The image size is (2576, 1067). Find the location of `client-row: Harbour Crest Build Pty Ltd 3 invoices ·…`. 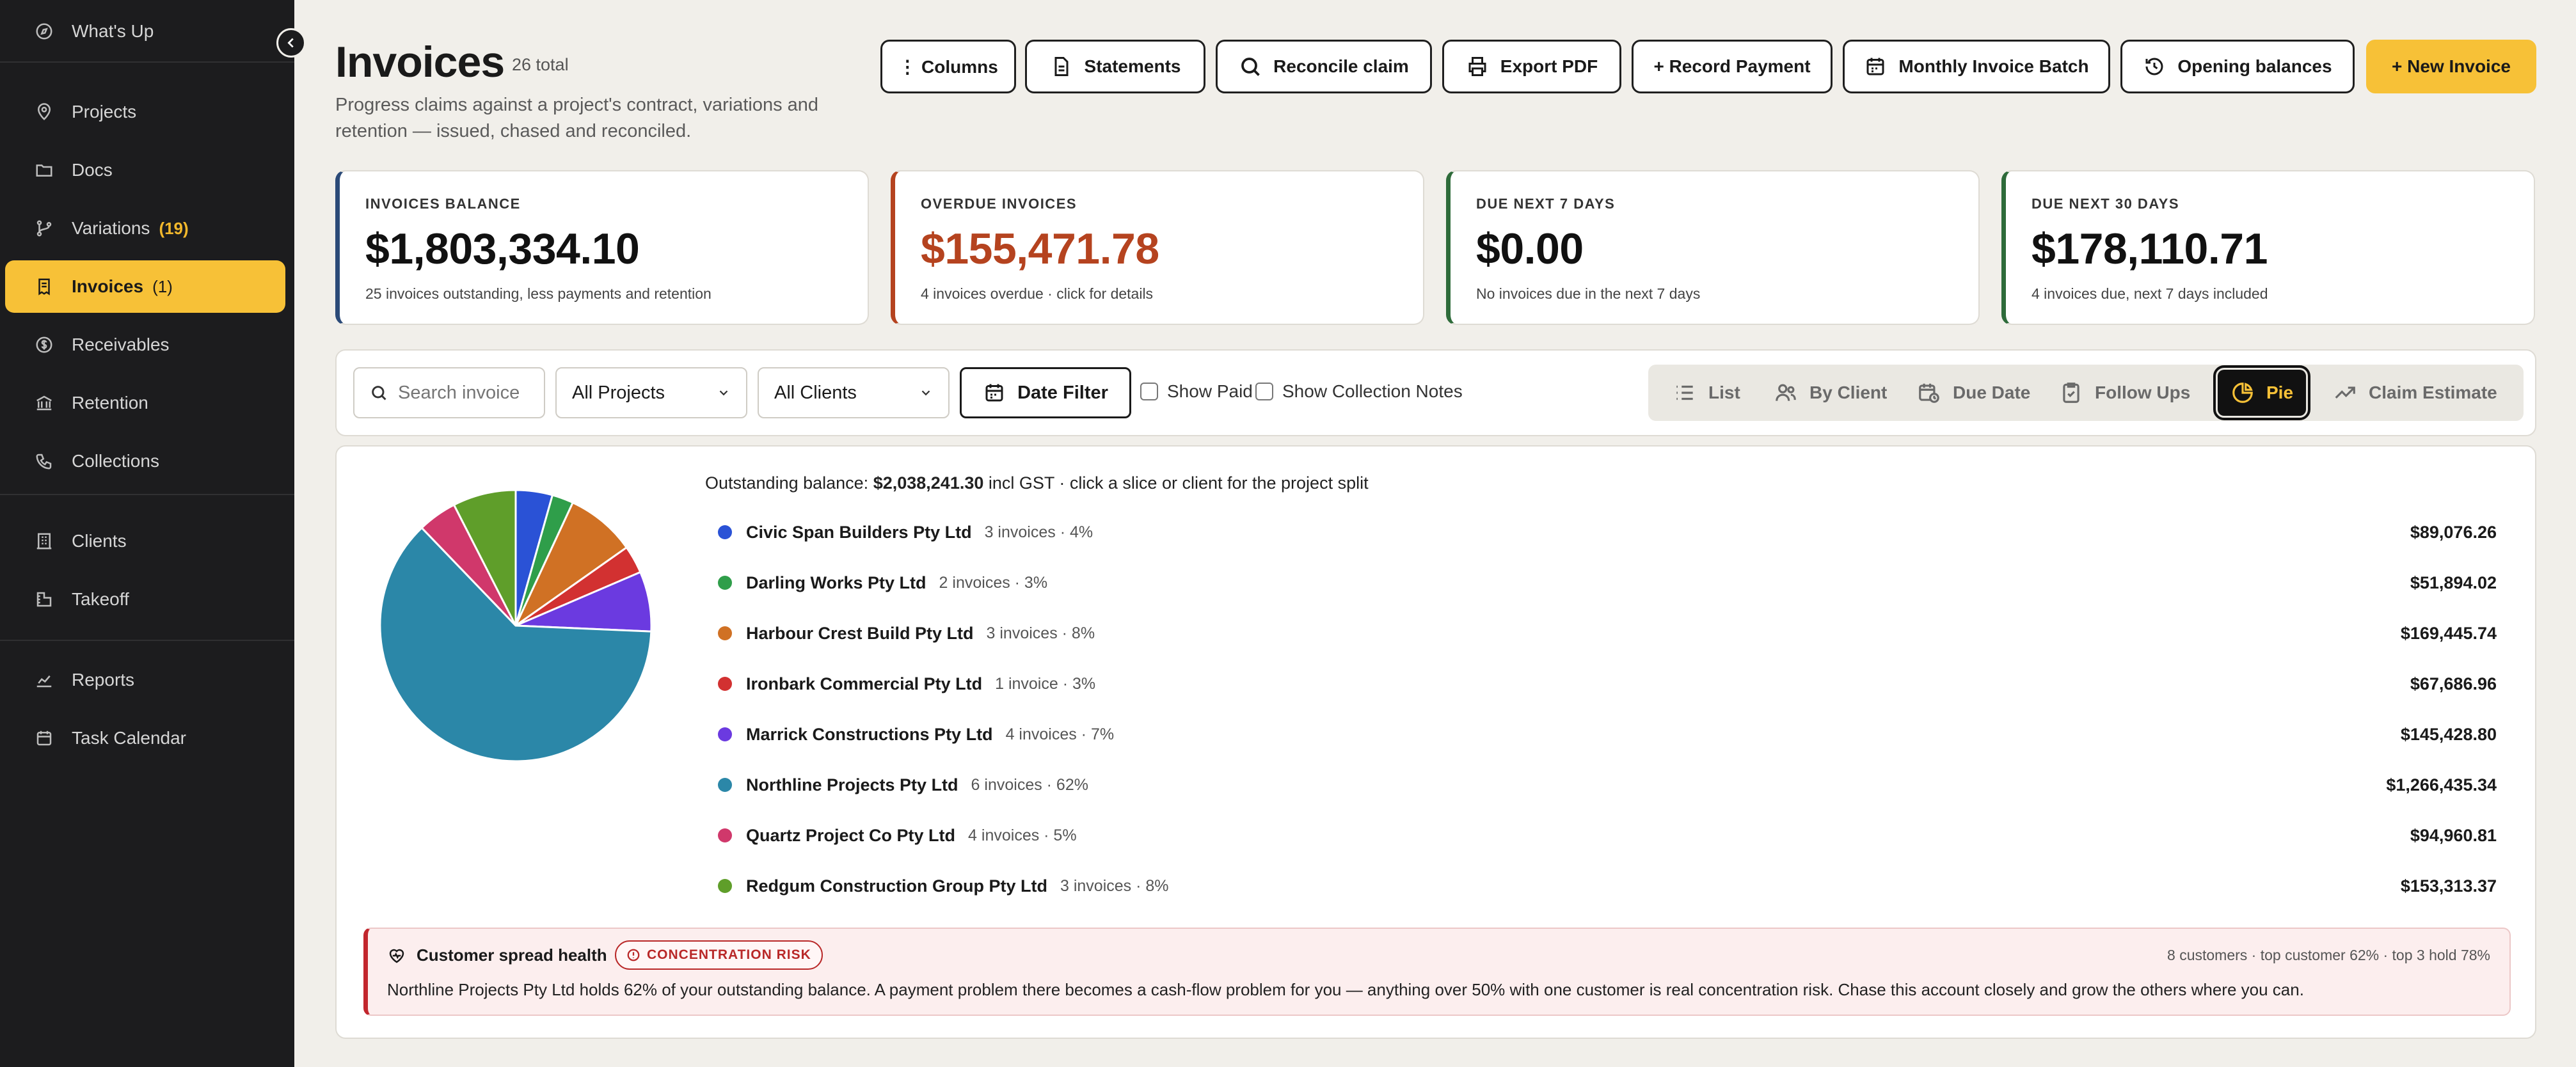

client-row: Harbour Crest Build Pty Ltd 3 invoices ·… is located at coordinates (1608, 633).